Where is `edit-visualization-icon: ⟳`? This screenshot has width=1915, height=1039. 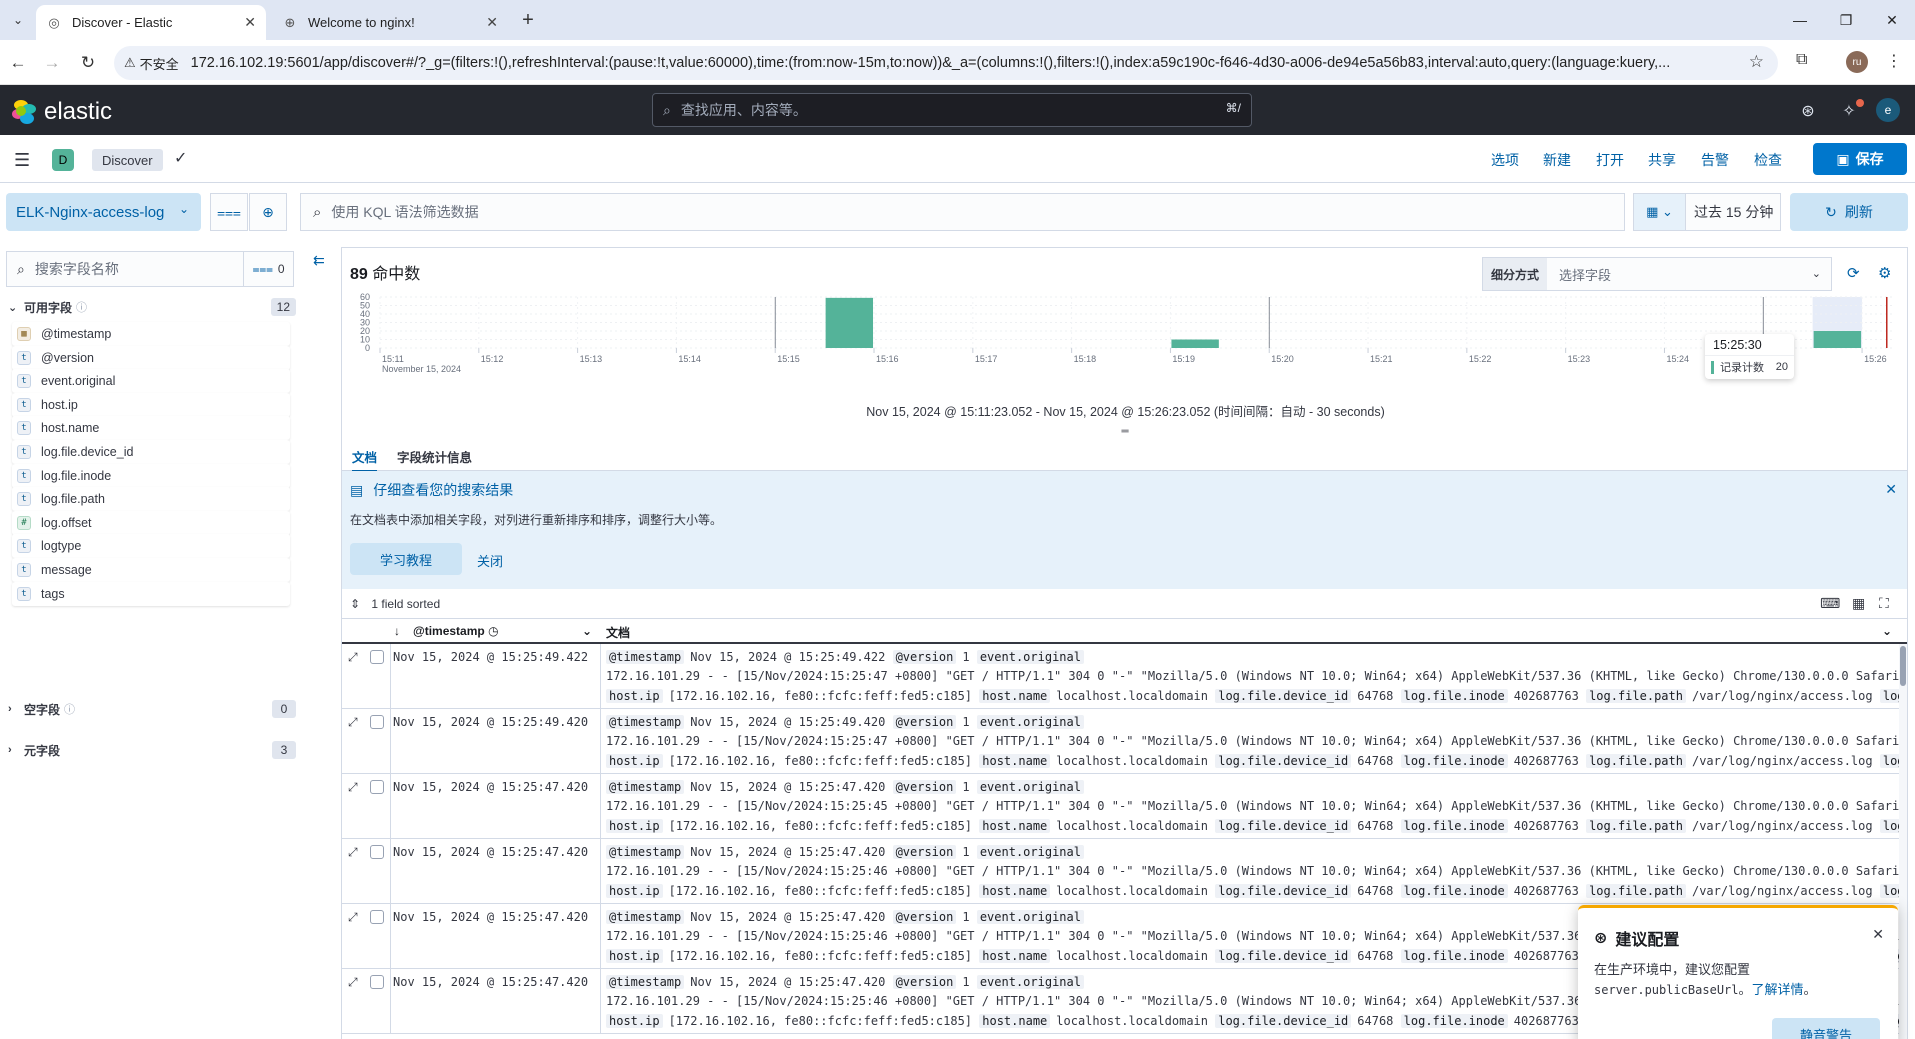 edit-visualization-icon: ⟳ is located at coordinates (1853, 273).